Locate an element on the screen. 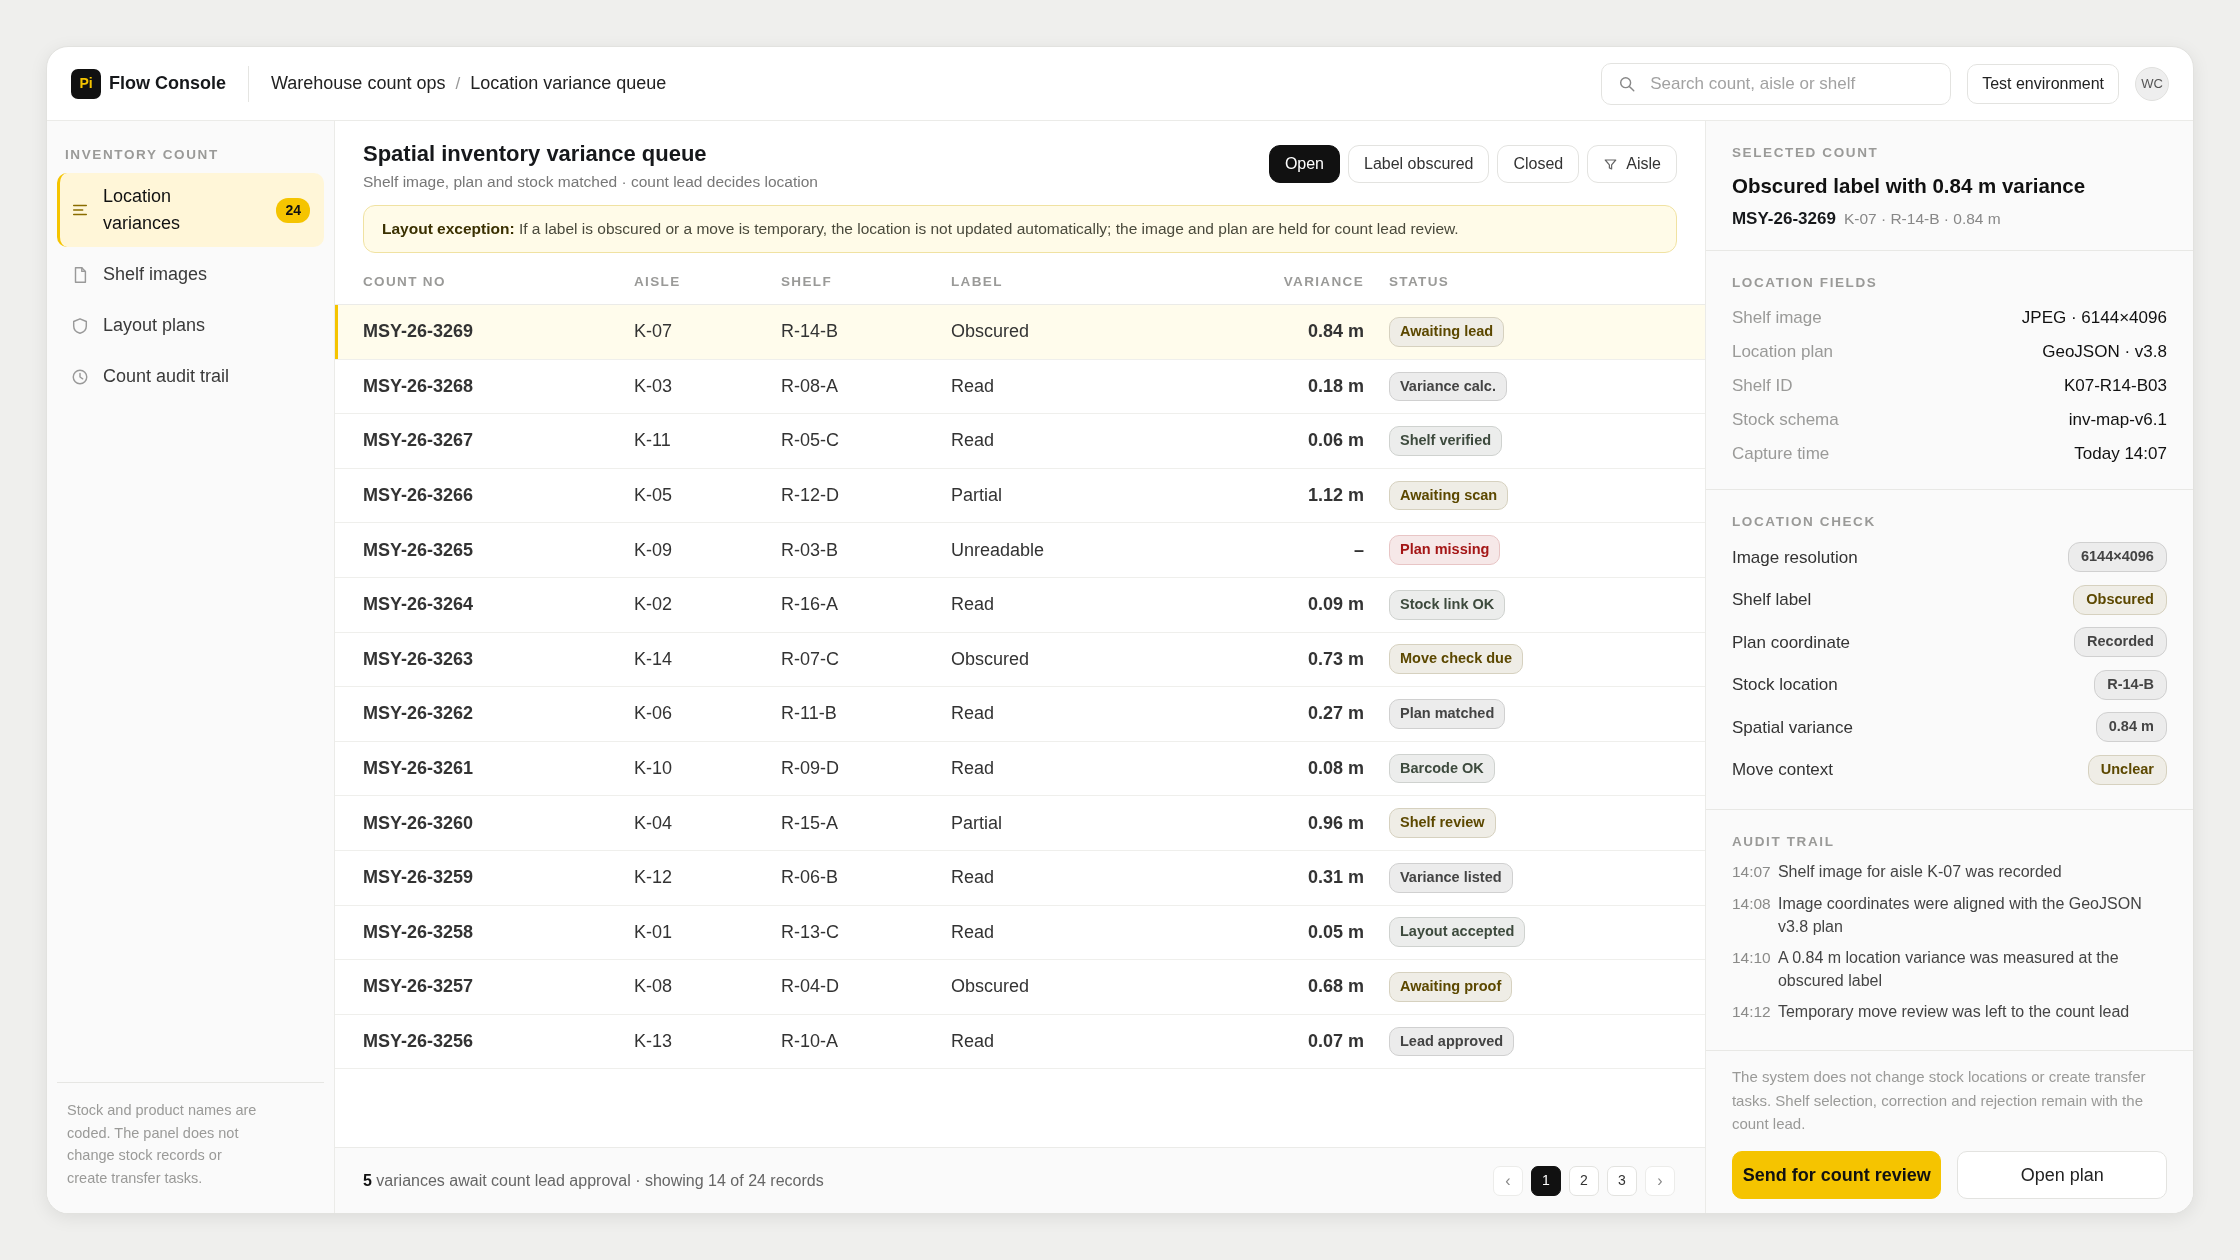 This screenshot has width=2240, height=1260. audit-entry: Shelf image for aisle K-07 was recorded is located at coordinates (1919, 872).